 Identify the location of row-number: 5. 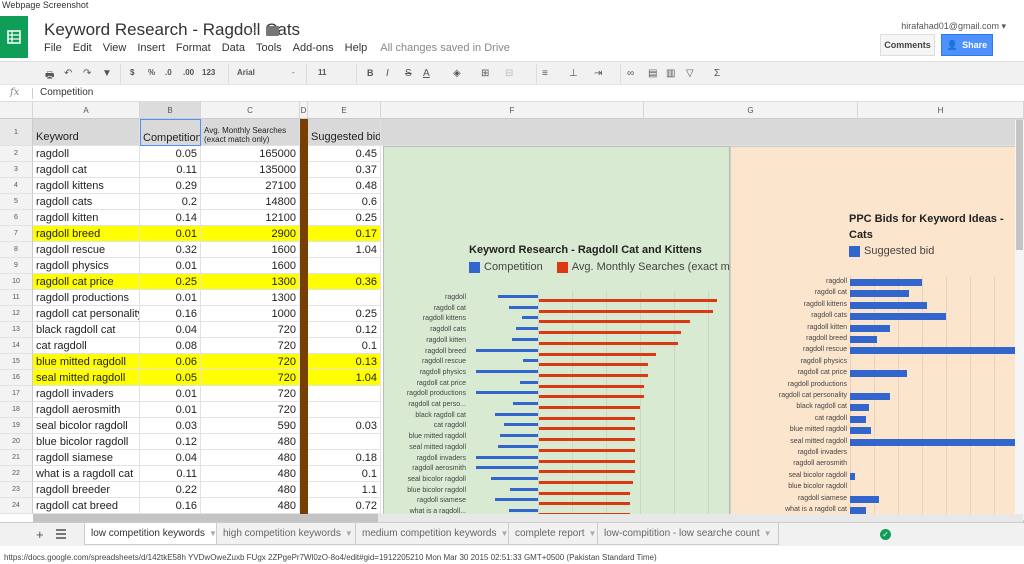
(16, 202).